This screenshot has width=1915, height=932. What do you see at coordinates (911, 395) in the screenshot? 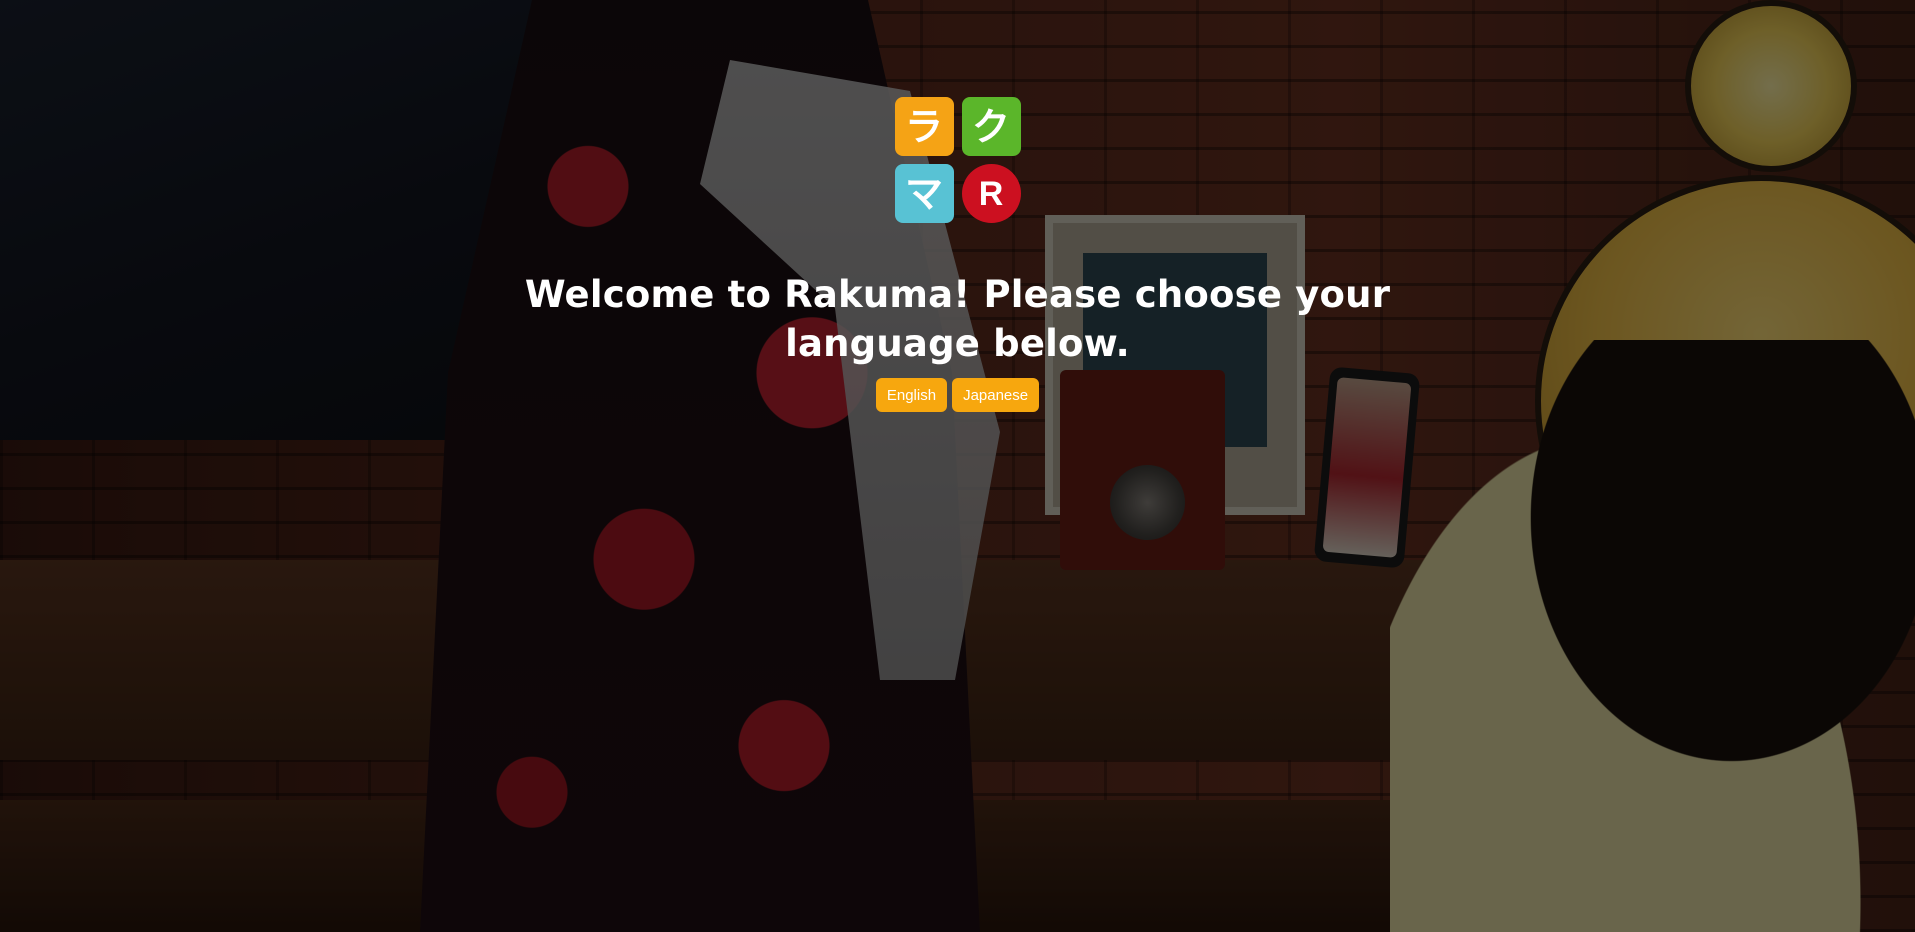
I see `english-button: English` at bounding box center [911, 395].